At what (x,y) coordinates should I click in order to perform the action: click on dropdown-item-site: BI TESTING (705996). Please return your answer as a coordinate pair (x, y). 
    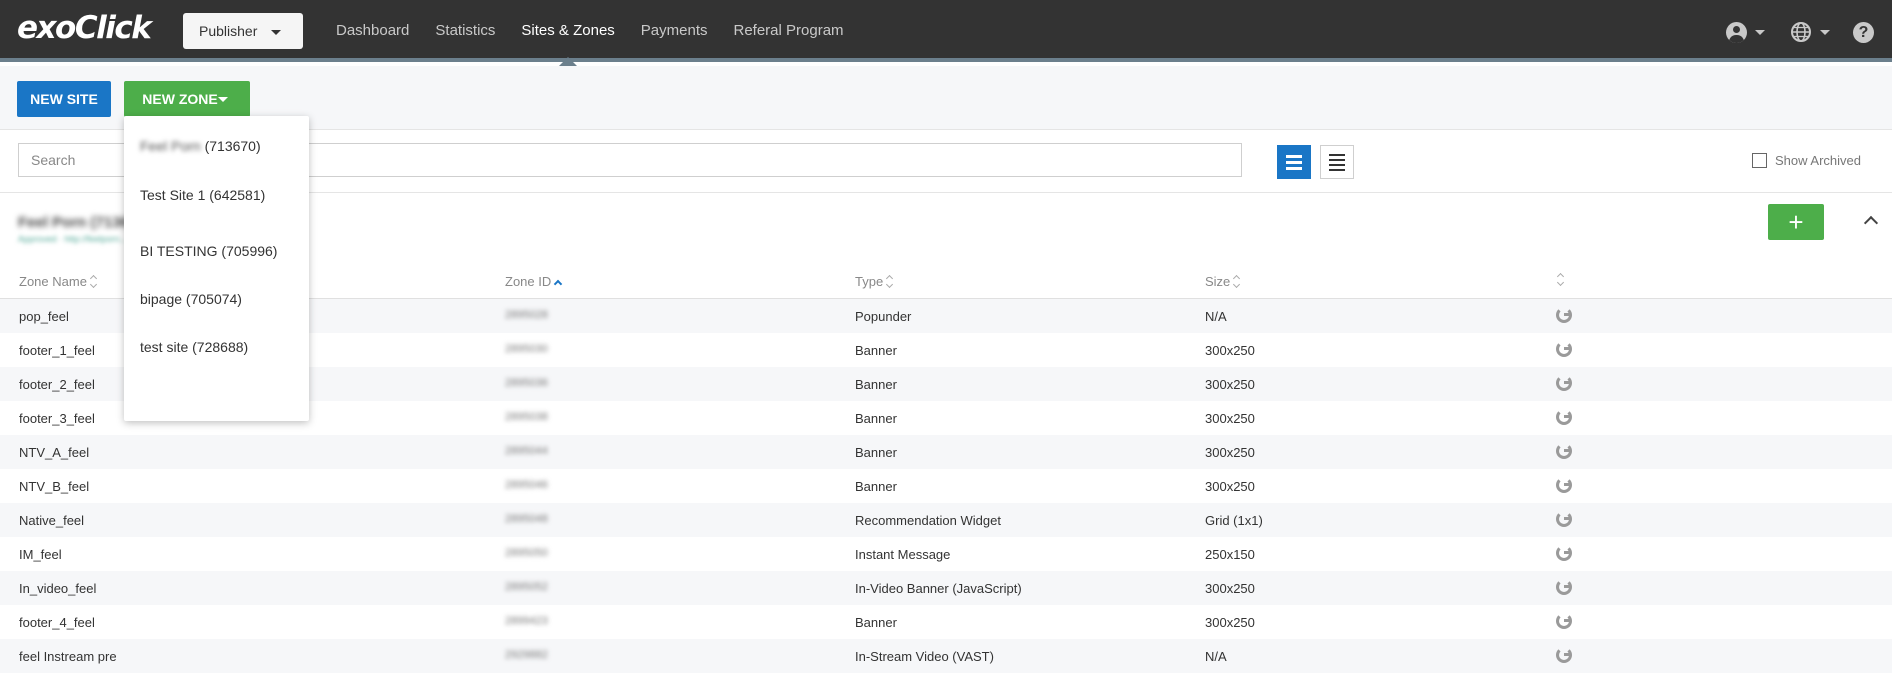
    Looking at the image, I should click on (208, 251).